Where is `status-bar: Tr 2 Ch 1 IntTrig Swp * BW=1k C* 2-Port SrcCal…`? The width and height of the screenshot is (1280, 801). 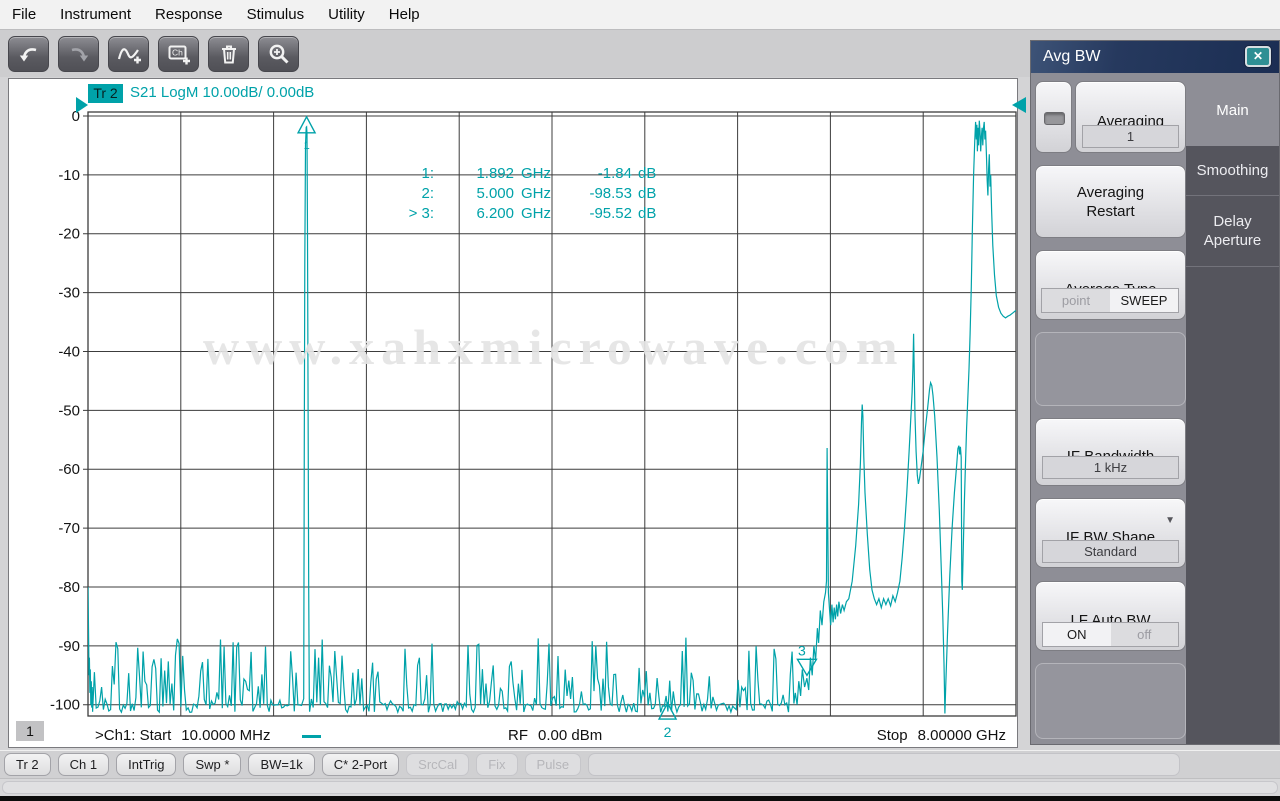 status-bar: Tr 2 Ch 1 IntTrig Swp * BW=1k C* 2-Port SrcCal… is located at coordinates (640, 764).